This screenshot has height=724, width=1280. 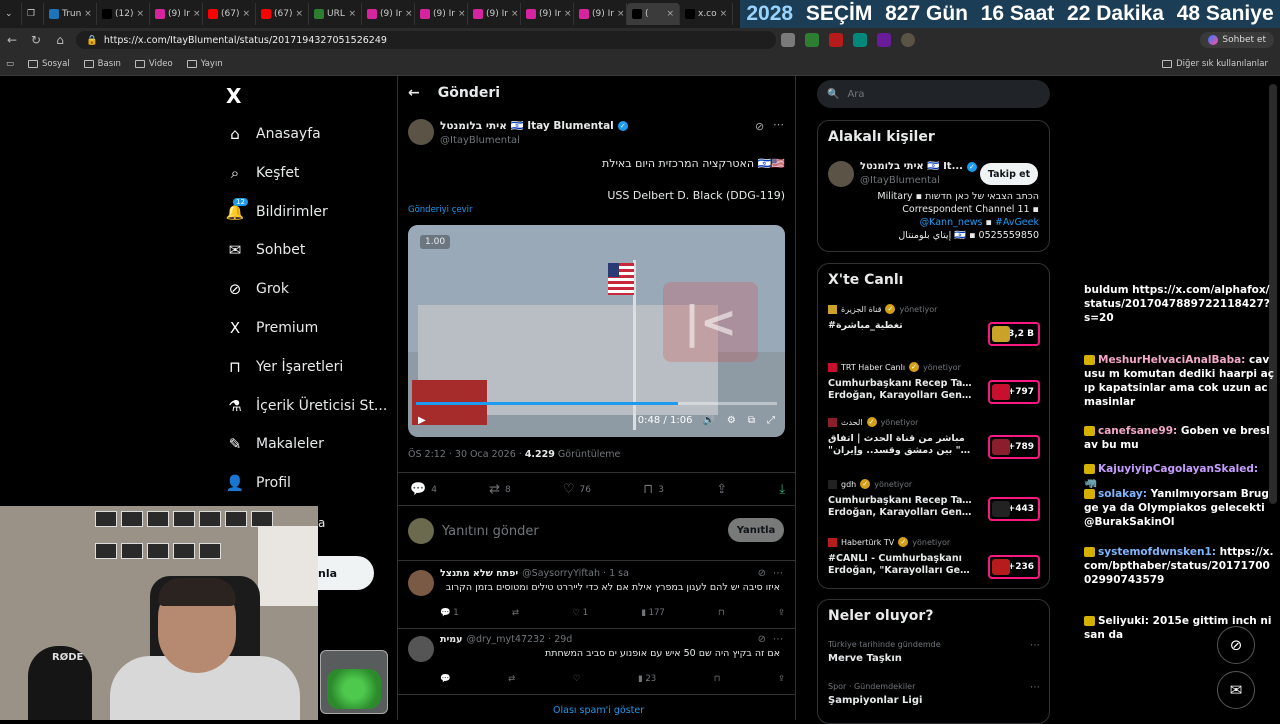 I want to click on sidebar-item: ⊓ Yer İşaretleri, so click(x=311, y=367).